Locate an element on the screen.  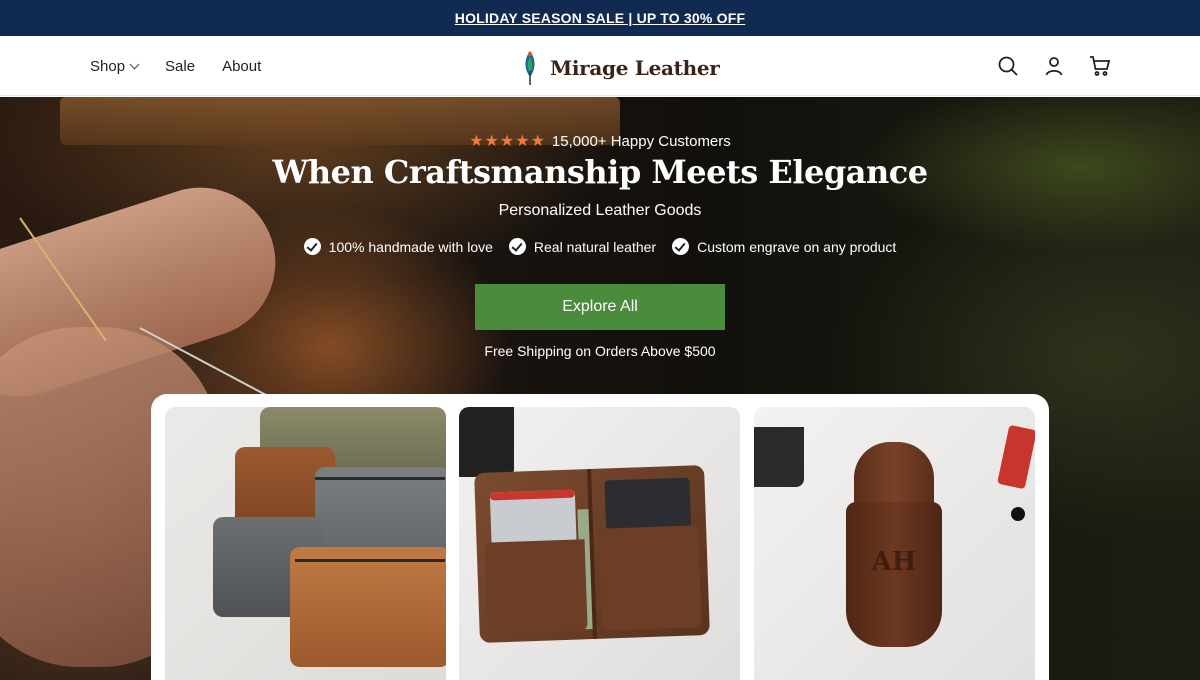
shipping-note: Free Shipping on Orders Above $500 is located at coordinates (600, 351).